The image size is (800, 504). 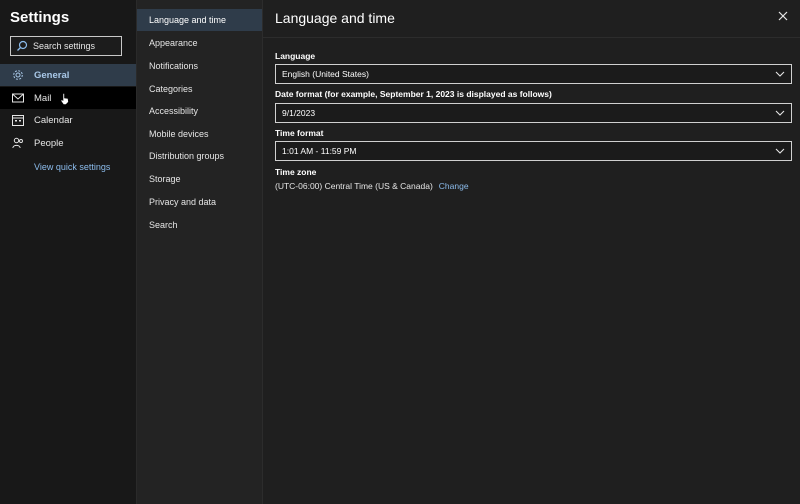 I want to click on mouse-pointer-icon, so click(x=64, y=99).